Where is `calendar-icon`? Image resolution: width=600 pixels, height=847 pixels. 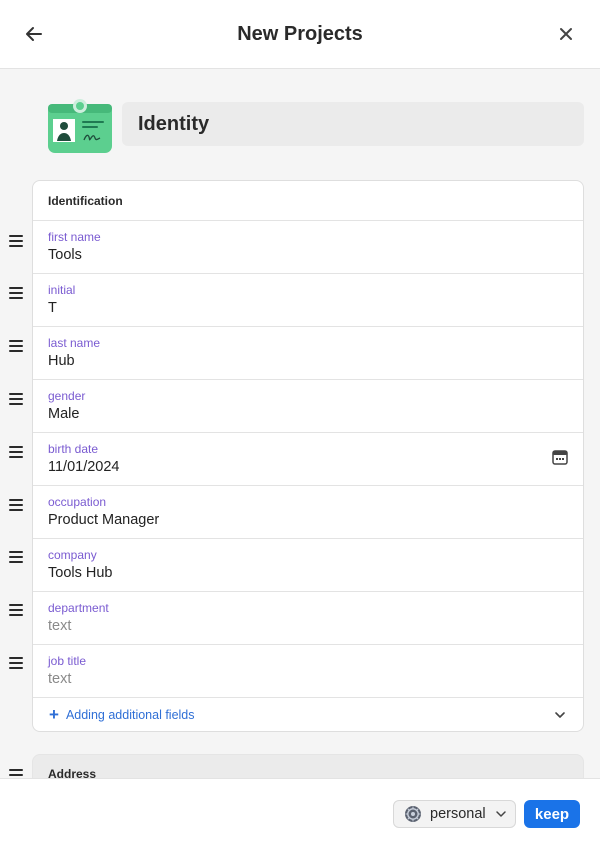 calendar-icon is located at coordinates (560, 457).